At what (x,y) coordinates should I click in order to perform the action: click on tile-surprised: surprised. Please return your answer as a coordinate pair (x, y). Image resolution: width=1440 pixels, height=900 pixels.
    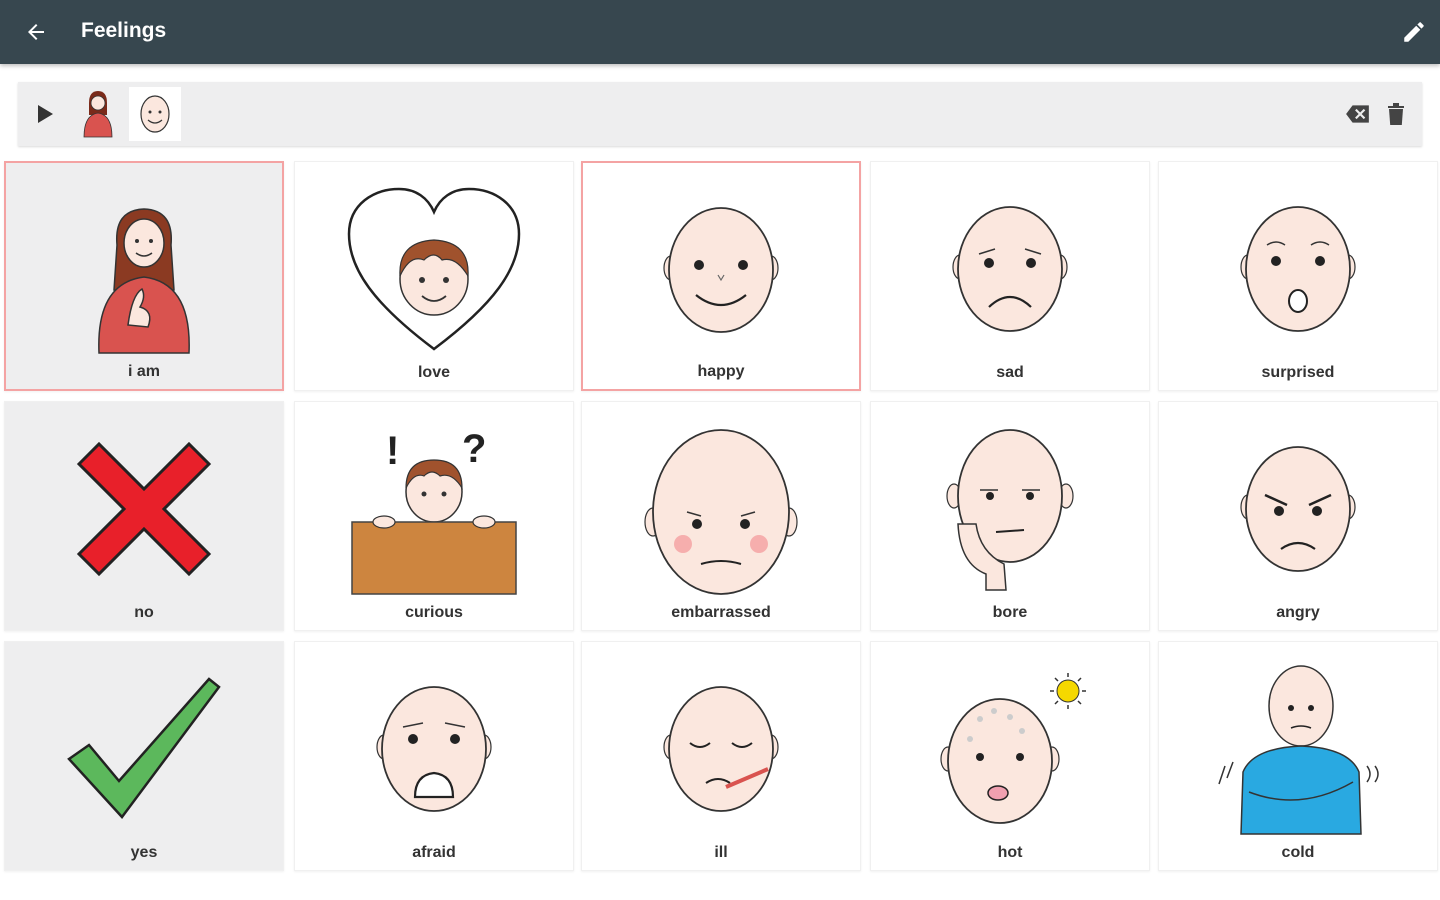
    Looking at the image, I should click on (1298, 276).